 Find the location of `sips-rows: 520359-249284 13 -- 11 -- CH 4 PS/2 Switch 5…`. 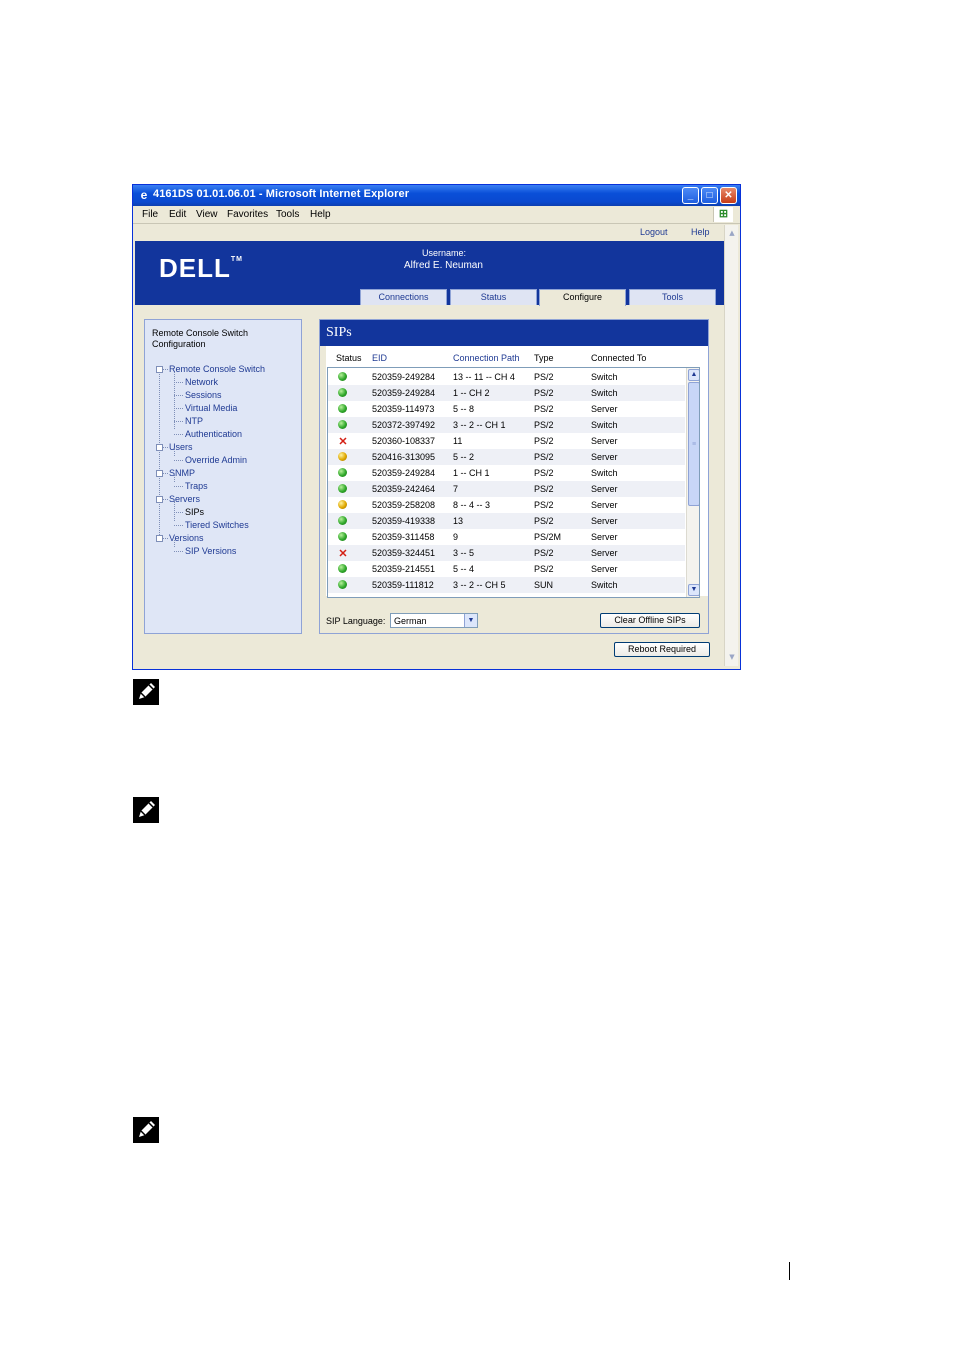

sips-rows: 520359-249284 13 -- 11 -- CH 4 PS/2 Switch 5… is located at coordinates (513, 482).